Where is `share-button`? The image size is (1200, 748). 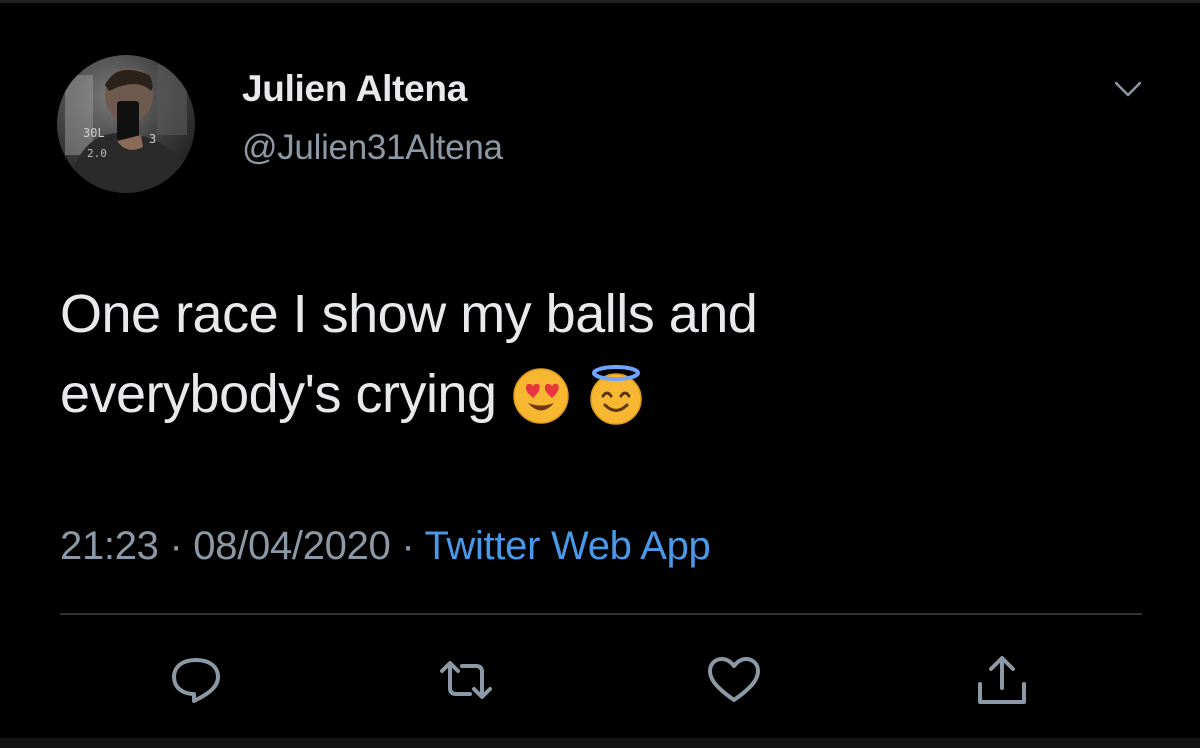
share-button is located at coordinates (1002, 680).